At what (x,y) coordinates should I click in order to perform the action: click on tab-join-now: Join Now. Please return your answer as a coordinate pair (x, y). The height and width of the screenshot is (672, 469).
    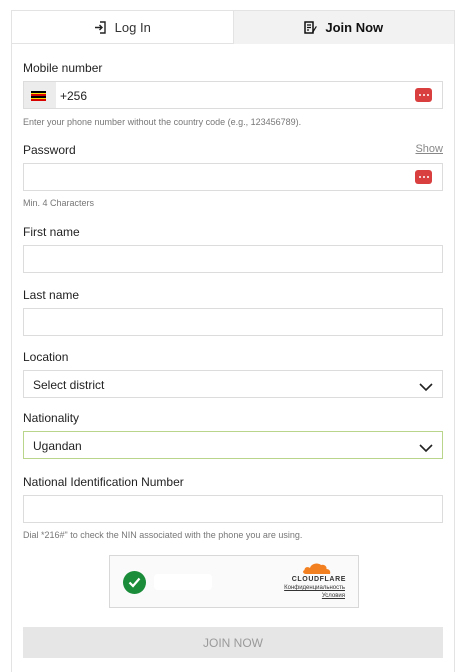
    Looking at the image, I should click on (343, 27).